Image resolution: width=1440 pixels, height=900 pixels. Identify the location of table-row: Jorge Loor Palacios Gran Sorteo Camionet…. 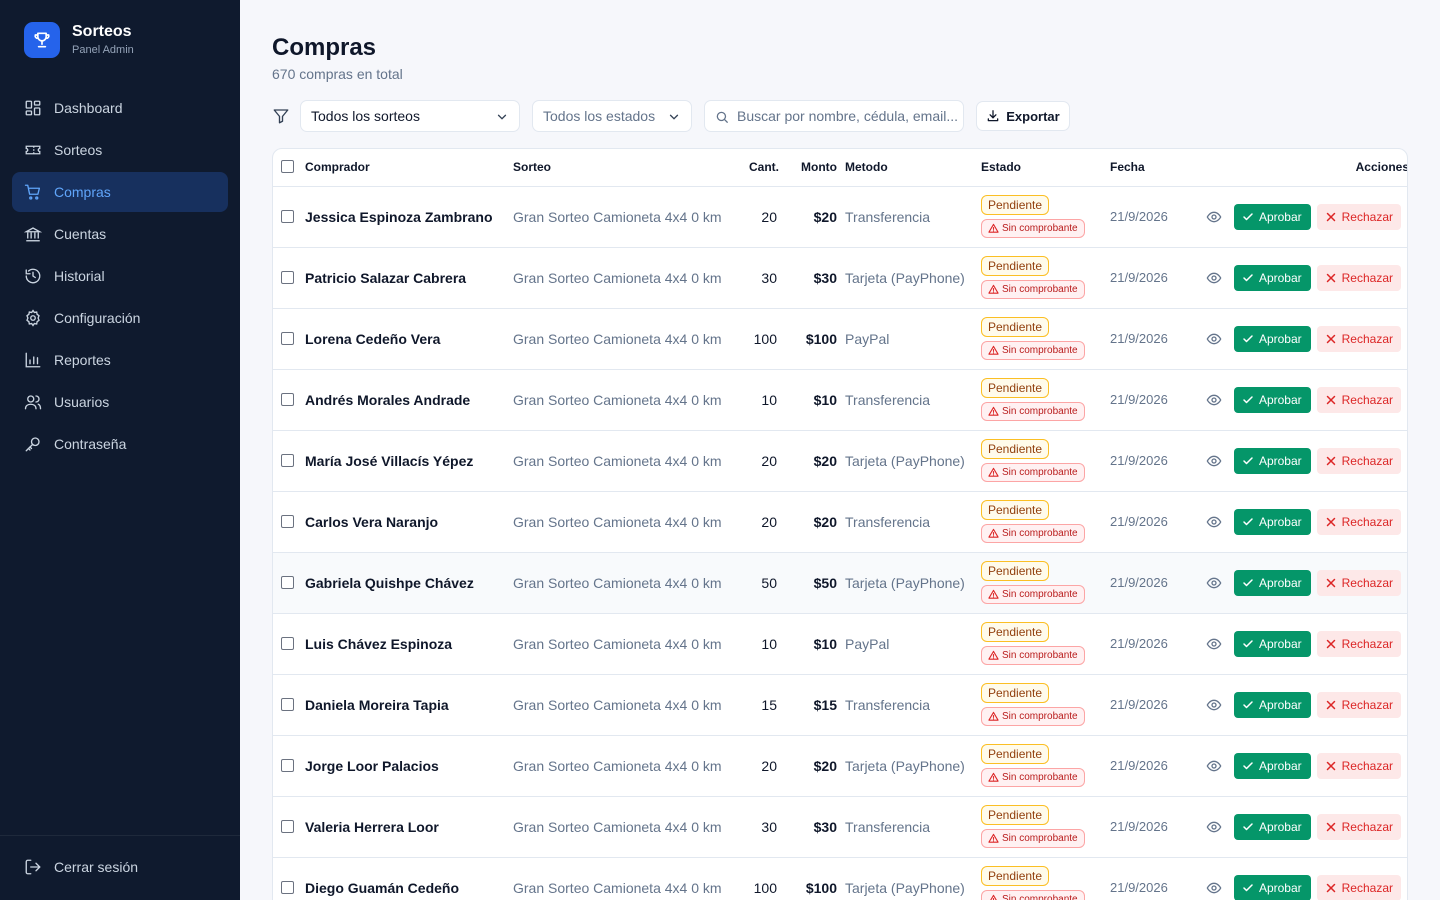
(840, 765).